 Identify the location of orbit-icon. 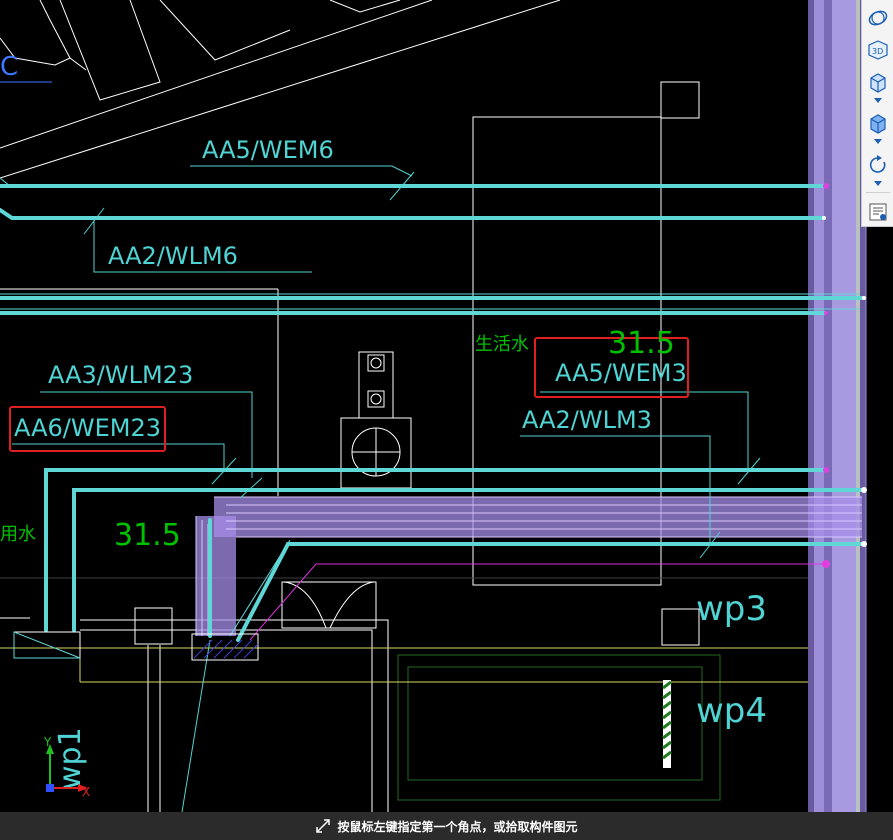
(878, 18).